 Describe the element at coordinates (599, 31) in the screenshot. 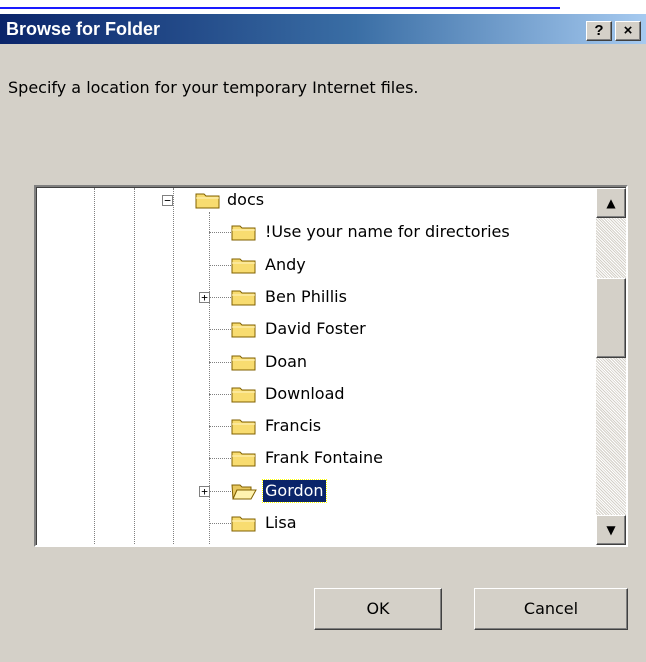

I see `help-button: ?` at that location.